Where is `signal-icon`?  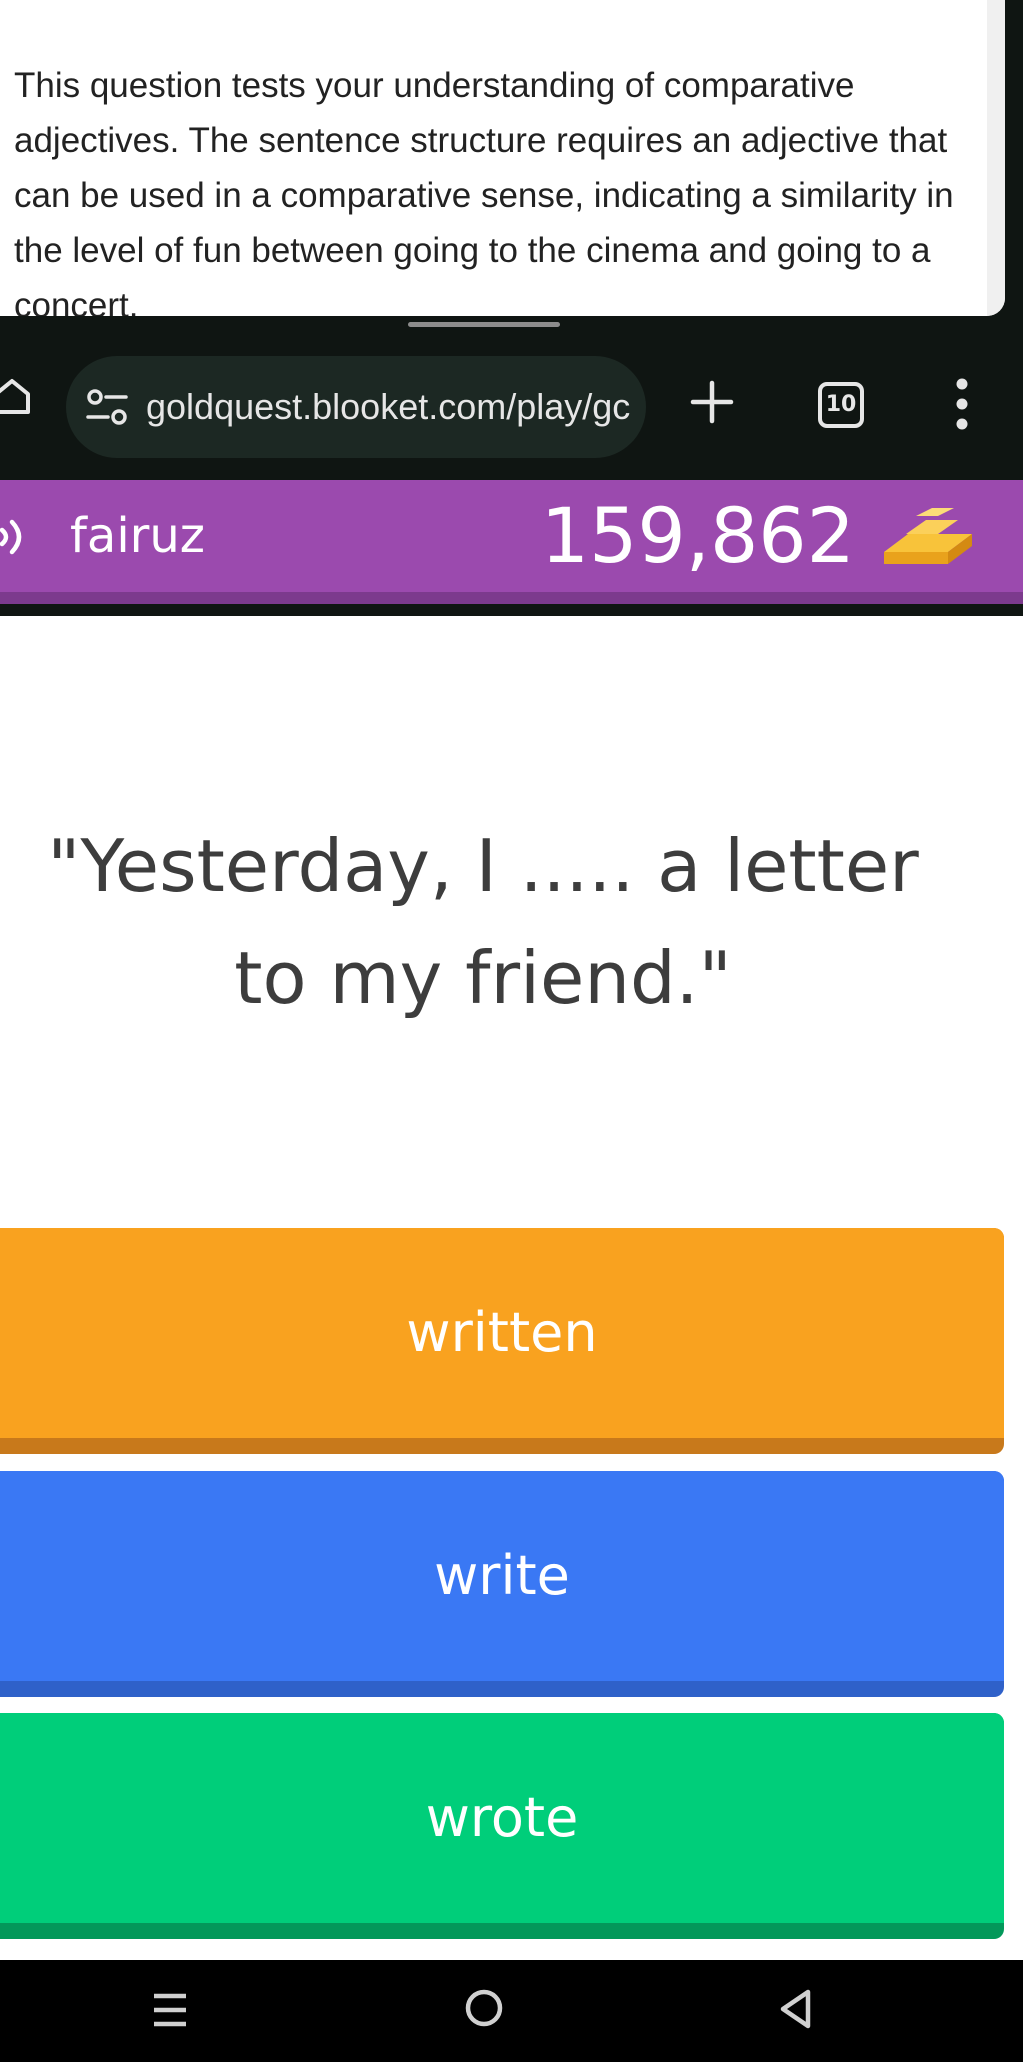 signal-icon is located at coordinates (11, 537).